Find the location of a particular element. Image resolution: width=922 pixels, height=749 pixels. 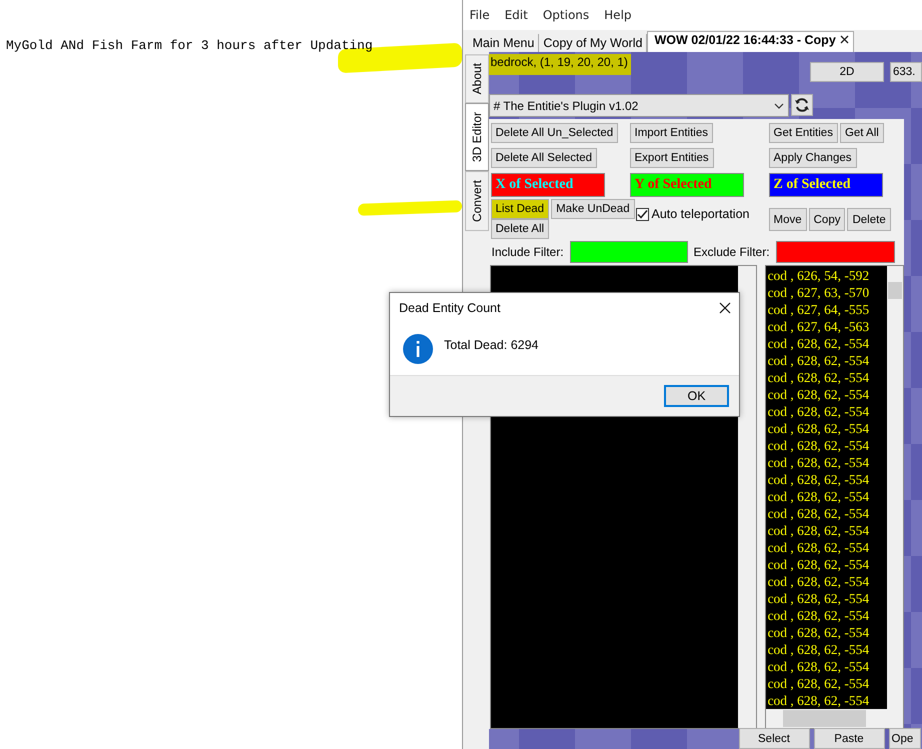

button: Move is located at coordinates (787, 219).